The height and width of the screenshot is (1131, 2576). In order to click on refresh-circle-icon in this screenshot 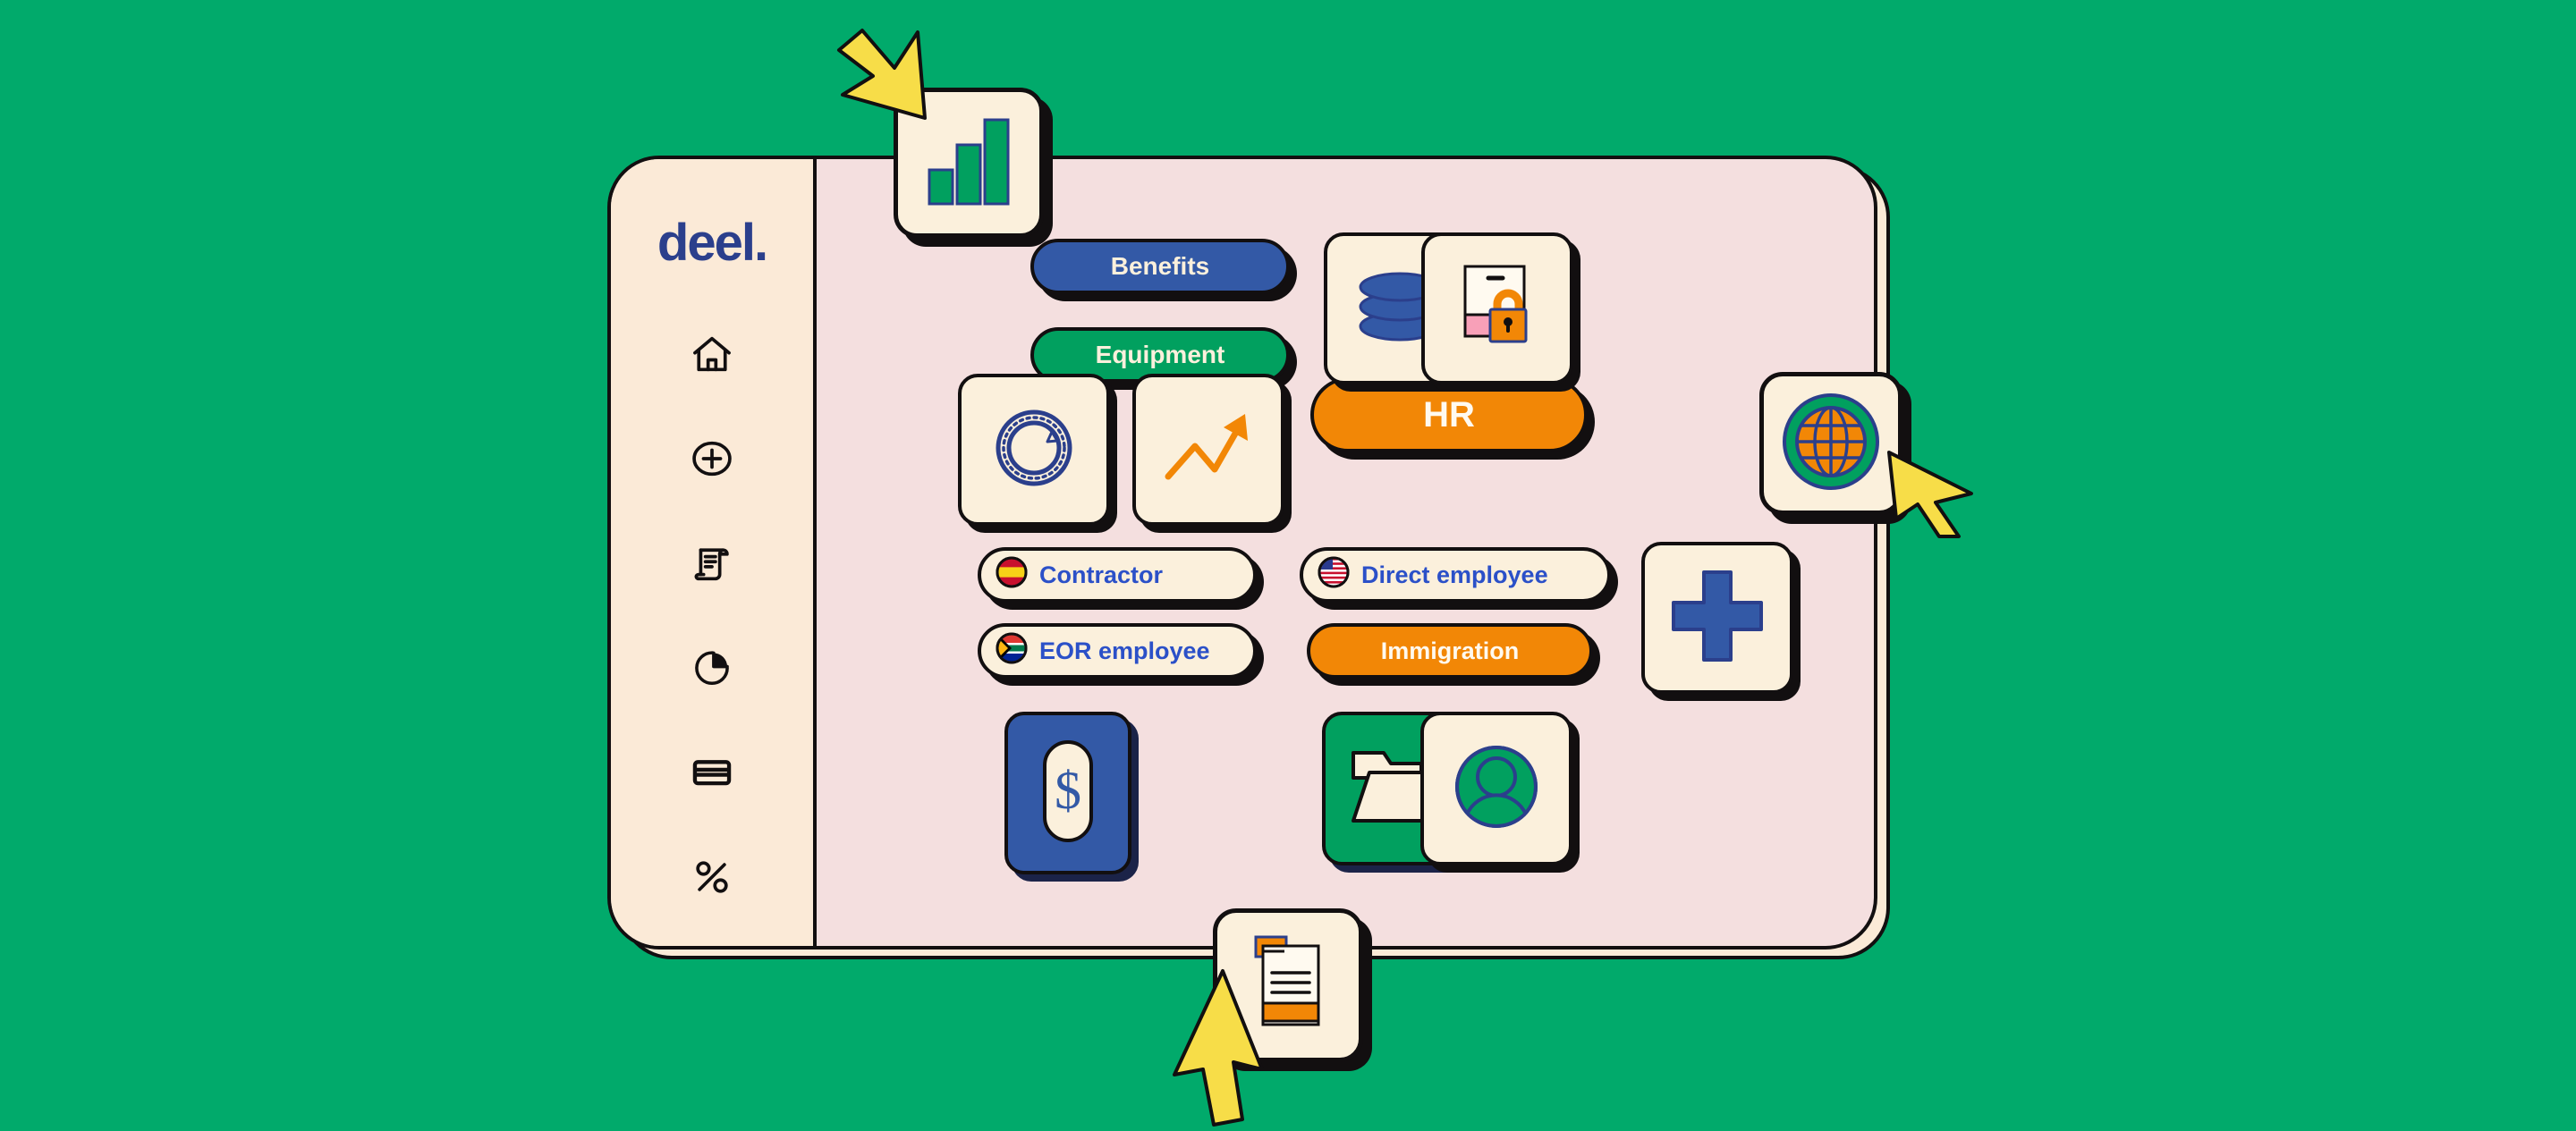, I will do `click(1034, 450)`.